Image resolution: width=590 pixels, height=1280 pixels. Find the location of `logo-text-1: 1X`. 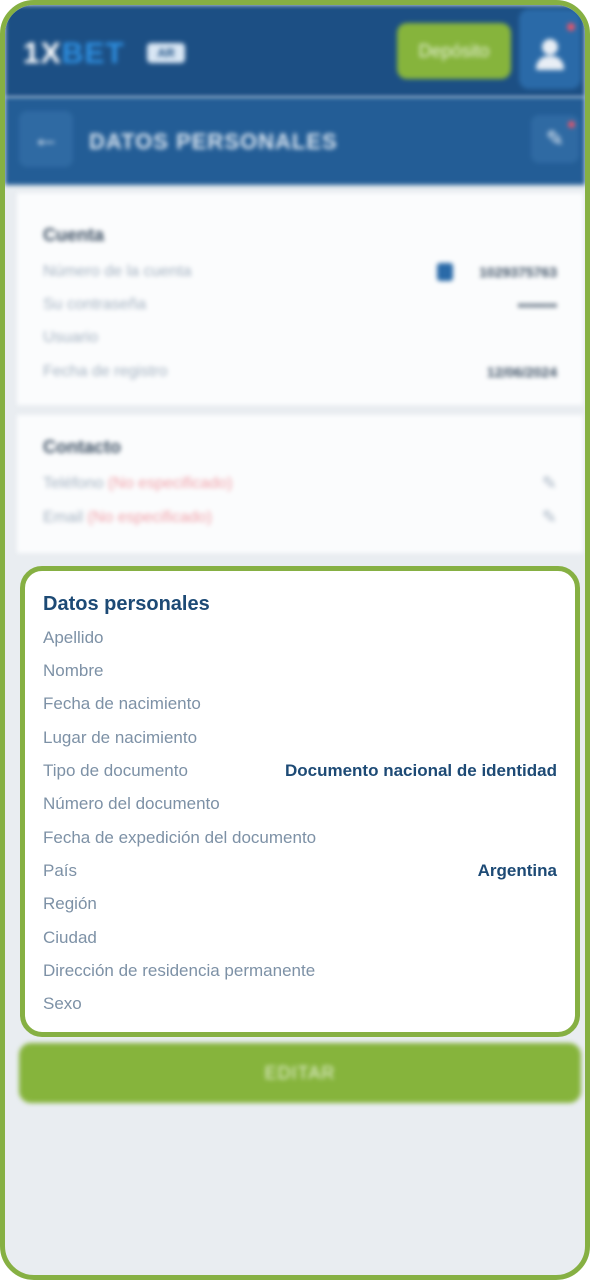

logo-text-1: 1X is located at coordinates (42, 53).